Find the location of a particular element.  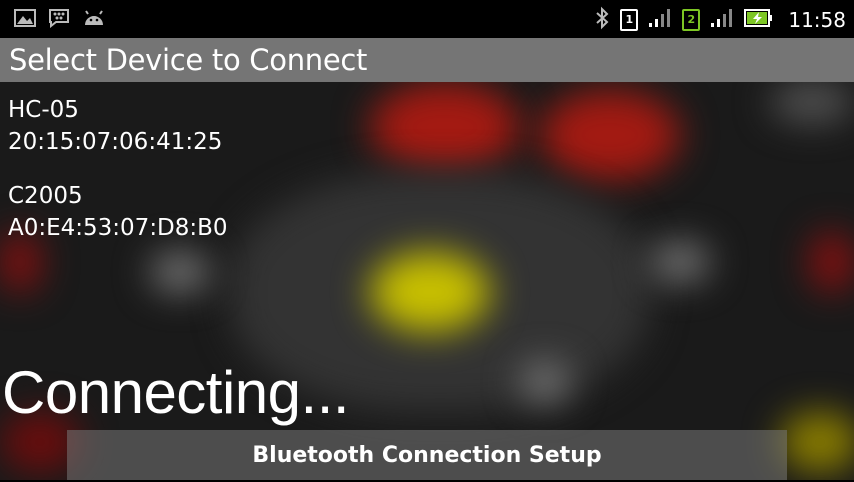

notification-icons is located at coordinates (60, 20).